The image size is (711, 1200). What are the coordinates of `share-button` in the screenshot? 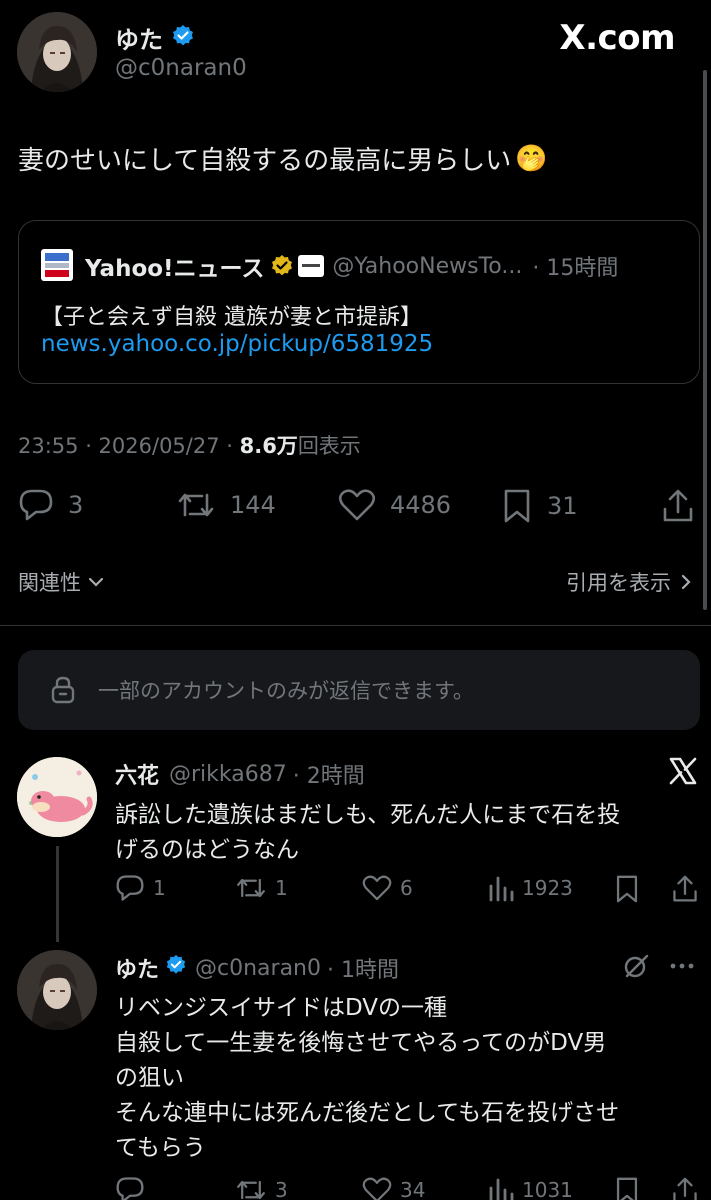 It's located at (678, 506).